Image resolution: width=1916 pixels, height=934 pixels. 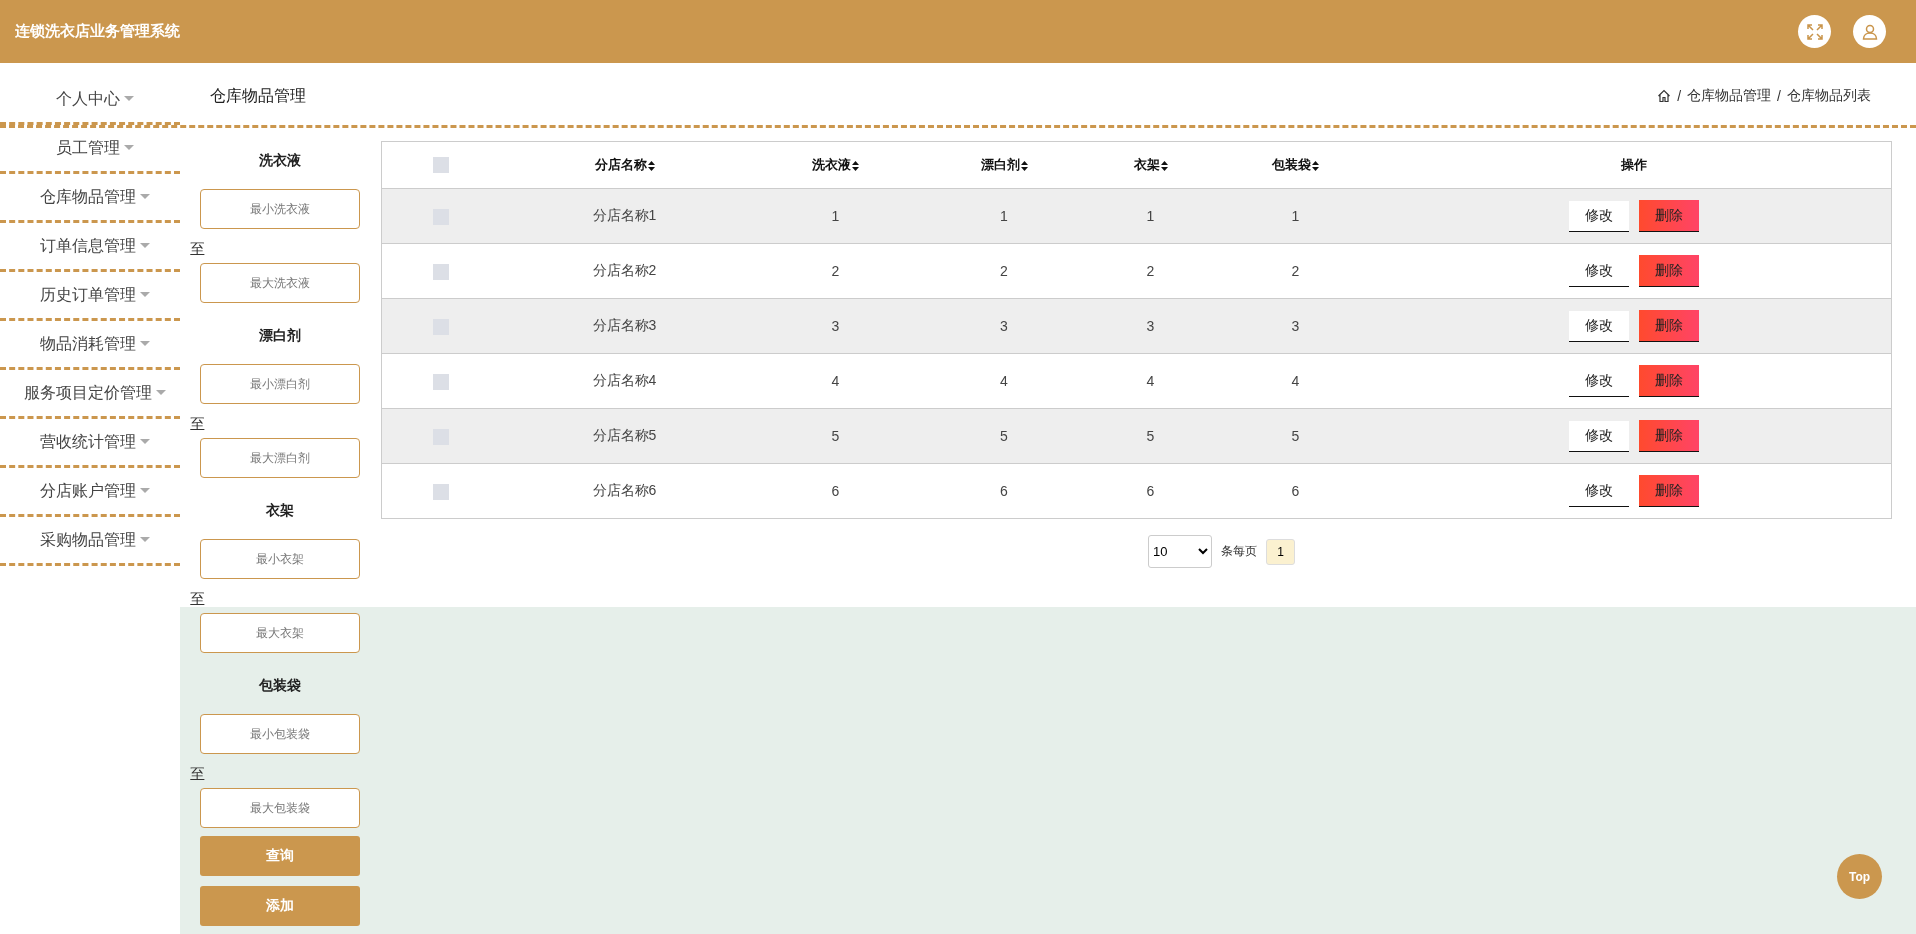 I want to click on breadcrumb-link: 仓库物品列表, so click(x=1829, y=96).